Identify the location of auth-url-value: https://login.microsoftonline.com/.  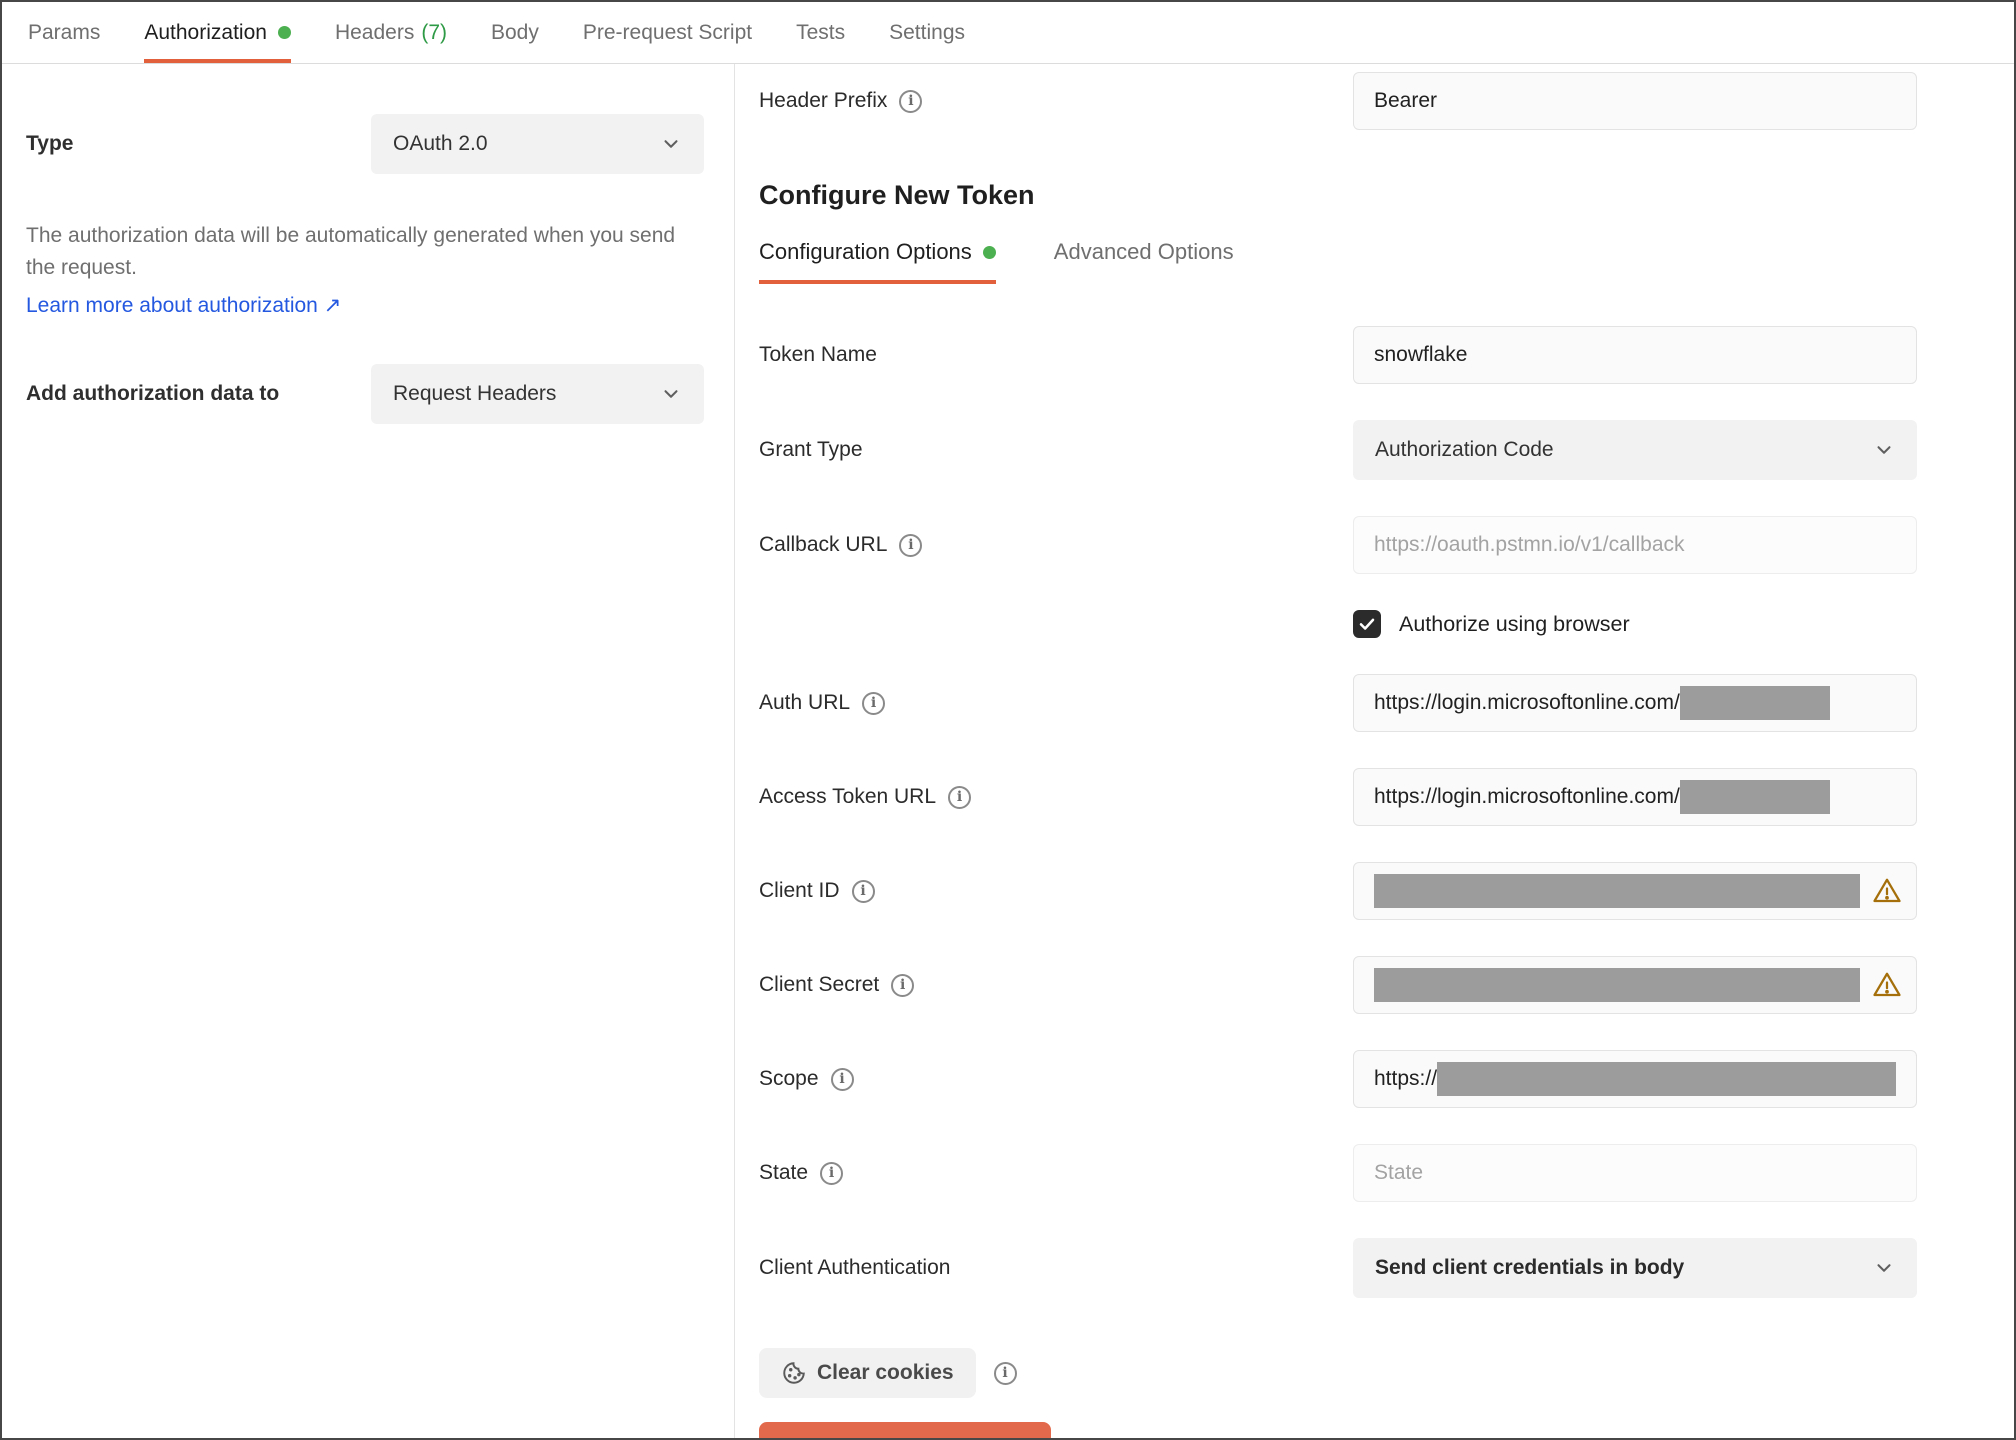
(1527, 702).